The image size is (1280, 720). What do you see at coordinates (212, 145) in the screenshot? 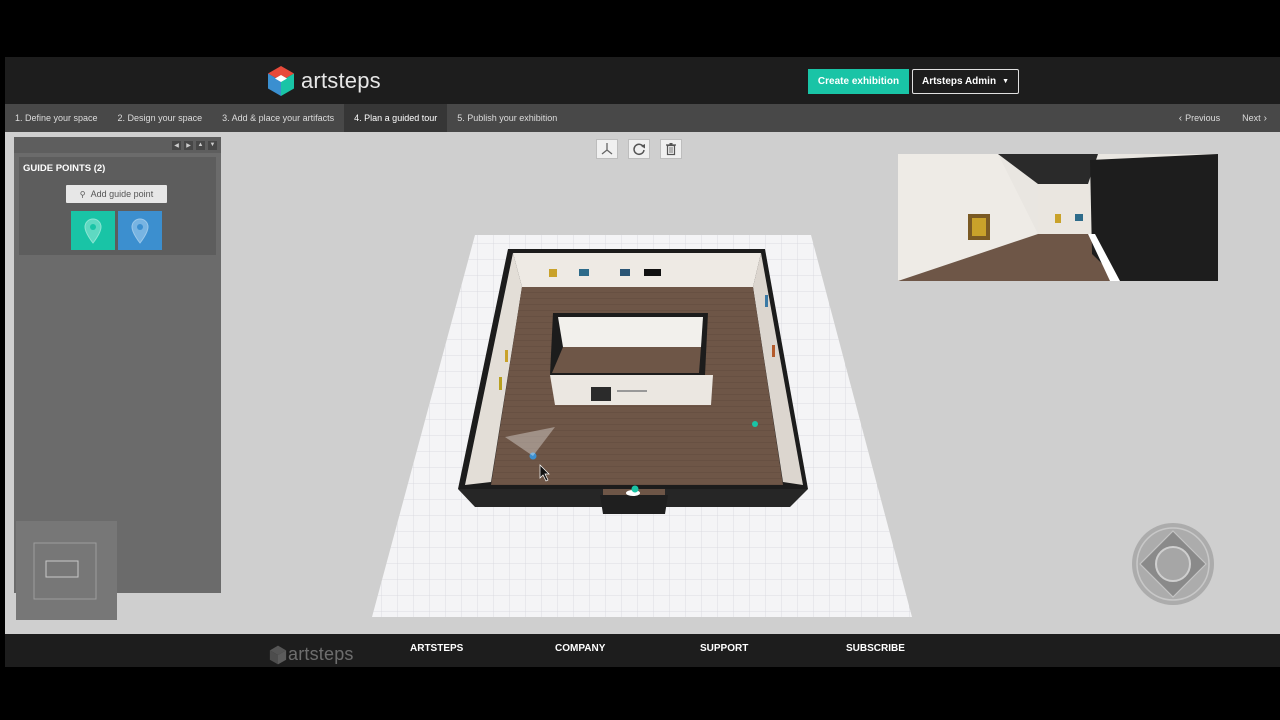
I see `panel-down-arrow-icon: ▼` at bounding box center [212, 145].